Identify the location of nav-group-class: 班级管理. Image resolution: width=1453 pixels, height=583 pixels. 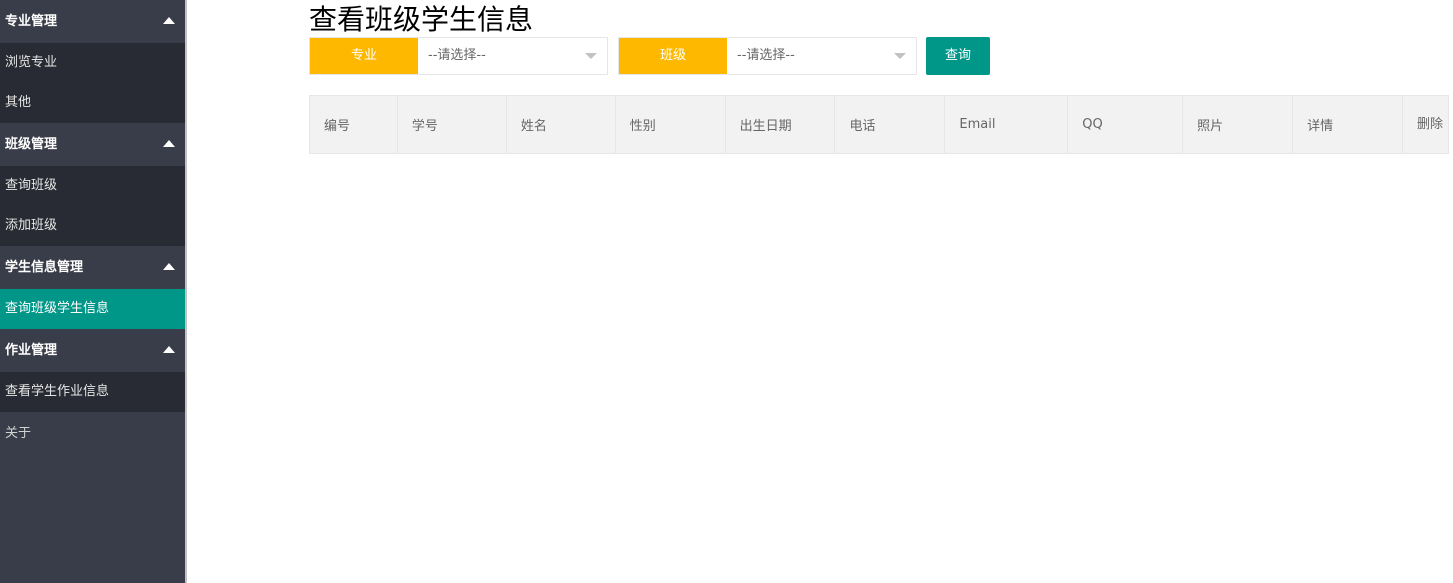
(92, 144).